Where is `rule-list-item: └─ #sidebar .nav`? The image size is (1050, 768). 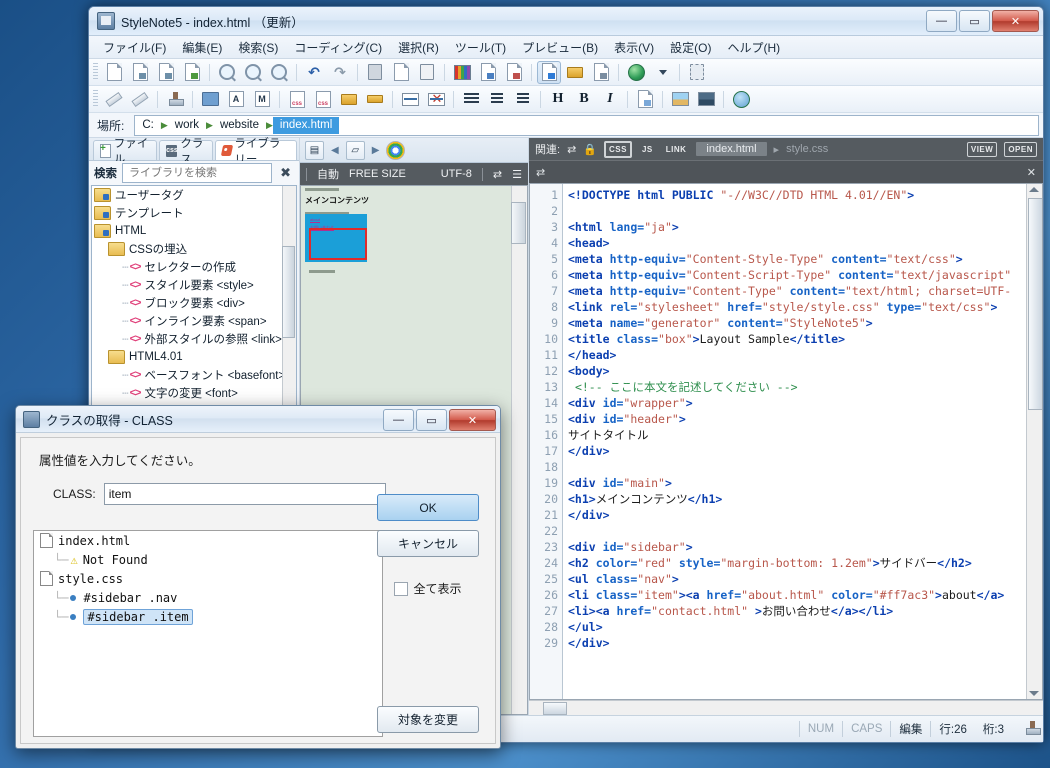
rule-list-item: └─ #sidebar .nav is located at coordinates (208, 597).